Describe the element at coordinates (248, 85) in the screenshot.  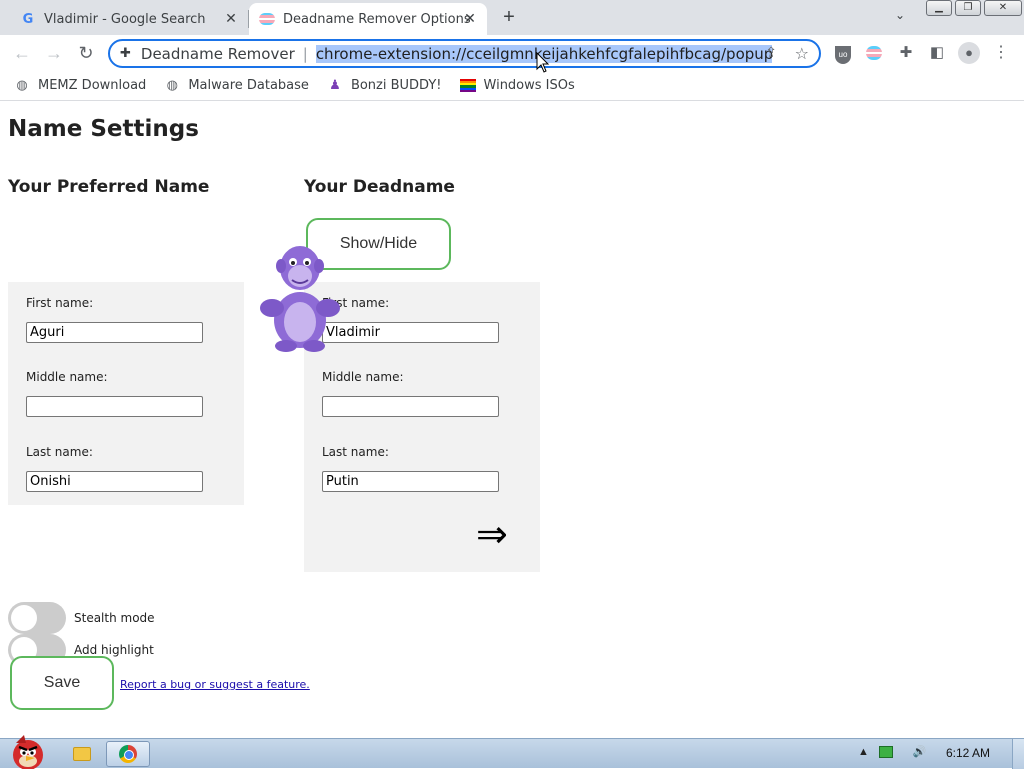
I see `bookmark-label: Malware Database` at that location.